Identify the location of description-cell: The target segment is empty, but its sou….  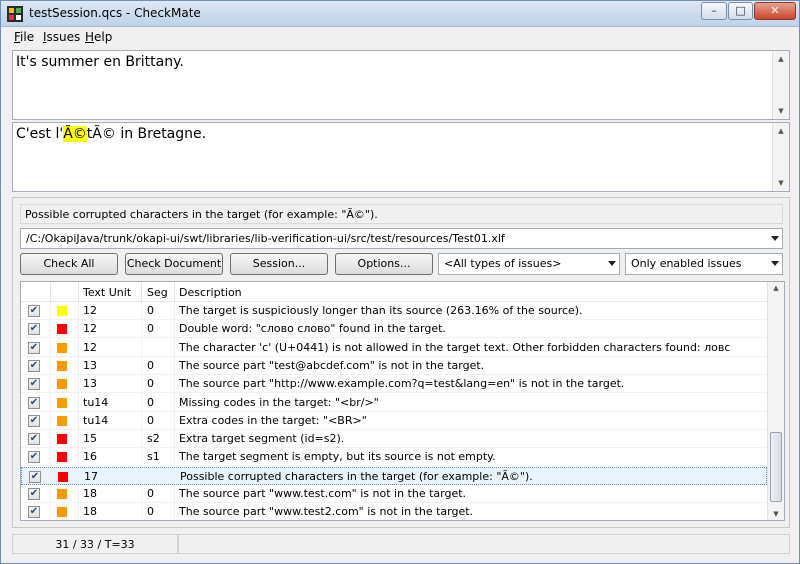
(337, 457).